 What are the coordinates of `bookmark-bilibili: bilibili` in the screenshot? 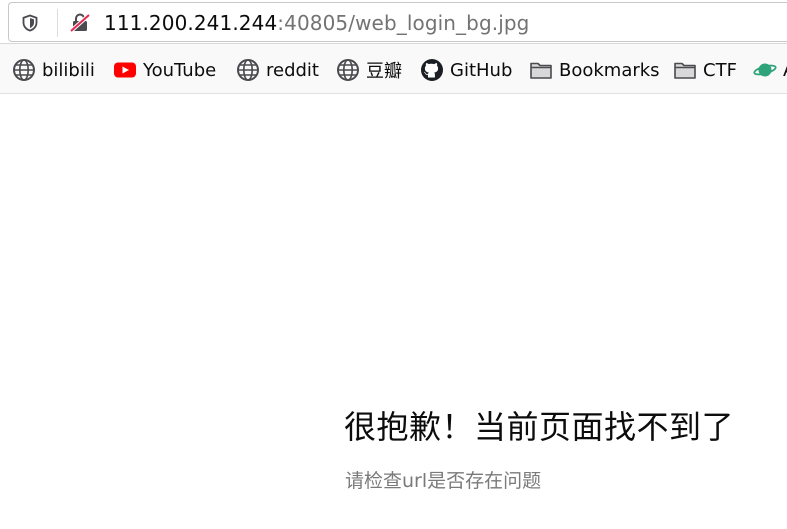 It's located at (53, 70).